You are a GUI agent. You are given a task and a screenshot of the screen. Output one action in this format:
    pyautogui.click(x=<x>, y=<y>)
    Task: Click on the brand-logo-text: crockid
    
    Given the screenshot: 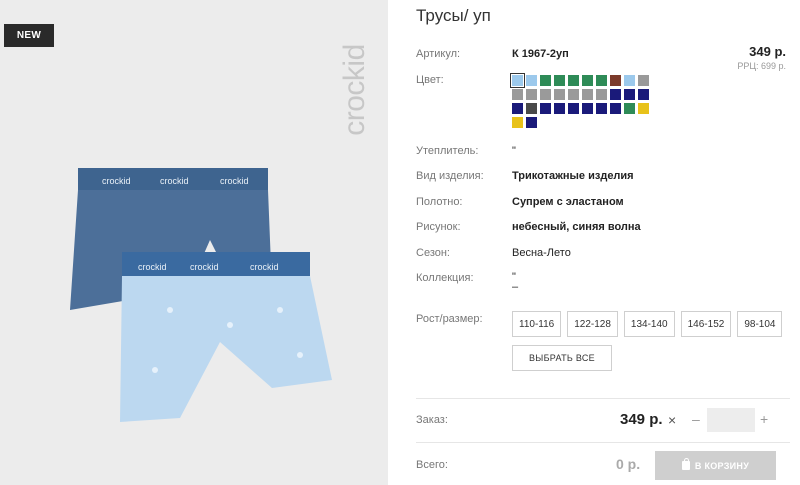 What is the action you would take?
    pyautogui.click(x=354, y=90)
    